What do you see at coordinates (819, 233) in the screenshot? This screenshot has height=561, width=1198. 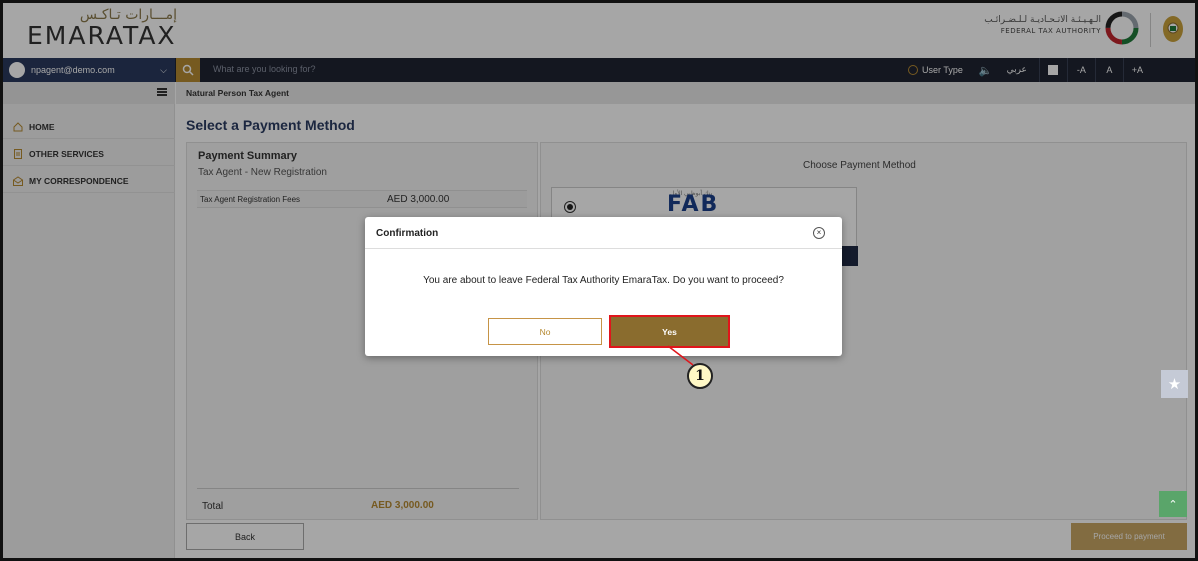 I see `close-icon: ×` at bounding box center [819, 233].